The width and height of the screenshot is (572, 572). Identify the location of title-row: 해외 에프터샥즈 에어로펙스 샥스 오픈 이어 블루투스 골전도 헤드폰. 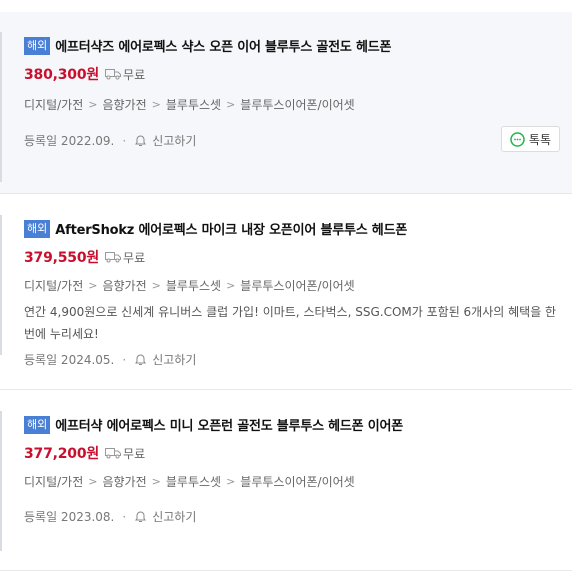
(207, 45).